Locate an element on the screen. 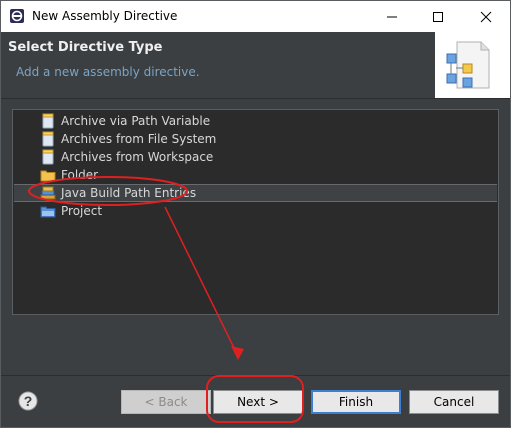 The image size is (511, 428). cancel-button: Cancel is located at coordinates (454, 402).